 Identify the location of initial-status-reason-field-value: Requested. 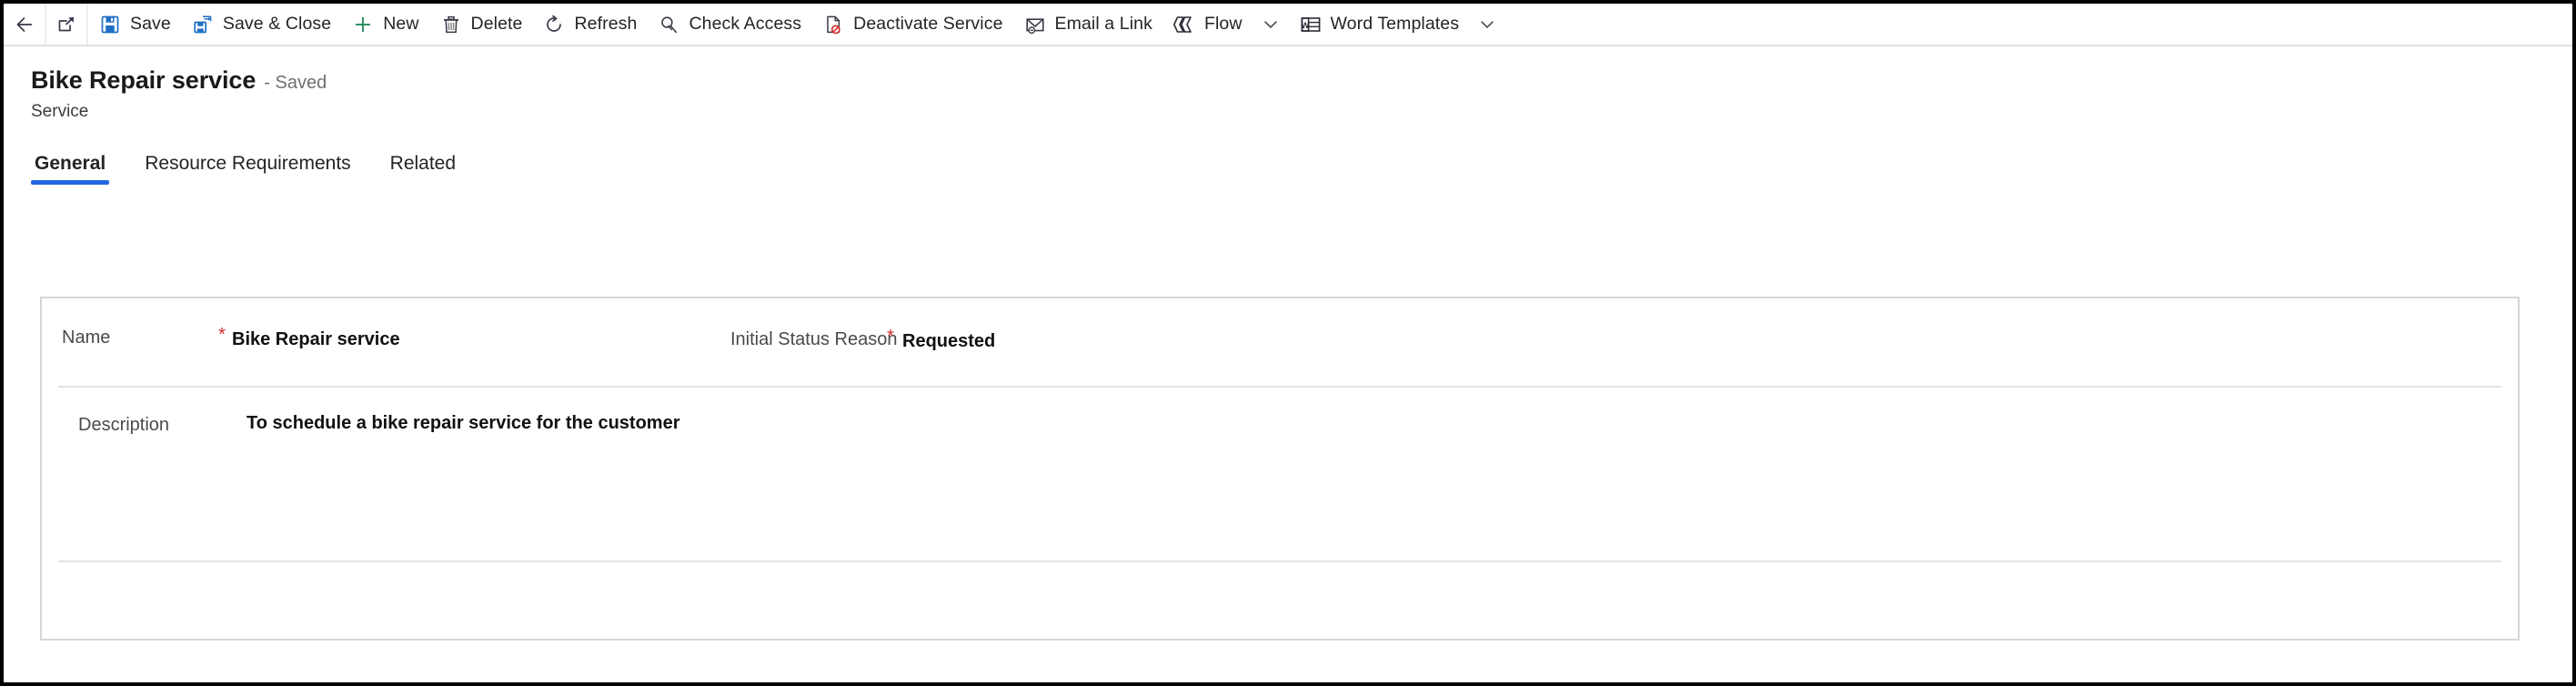
(948, 341).